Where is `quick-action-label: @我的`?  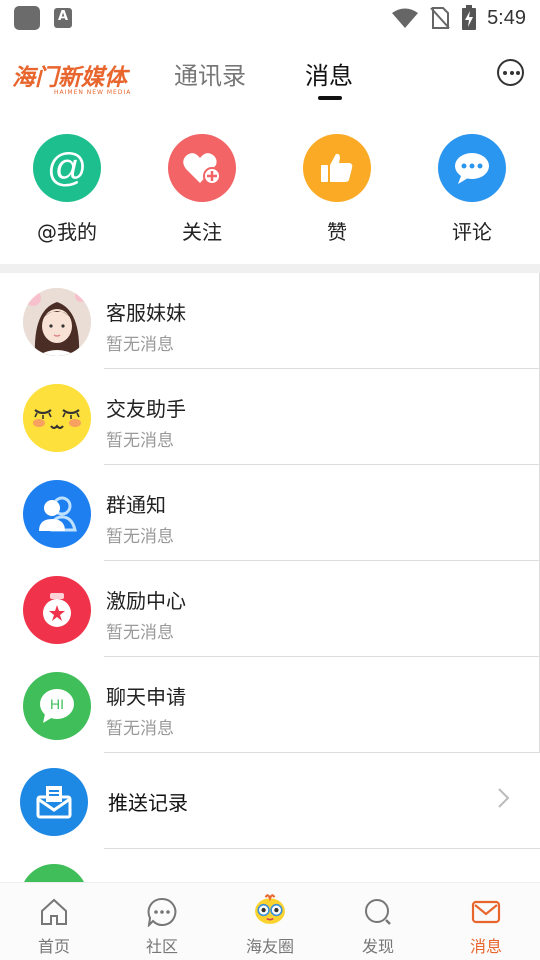
quick-action-label: @我的 is located at coordinates (67, 232).